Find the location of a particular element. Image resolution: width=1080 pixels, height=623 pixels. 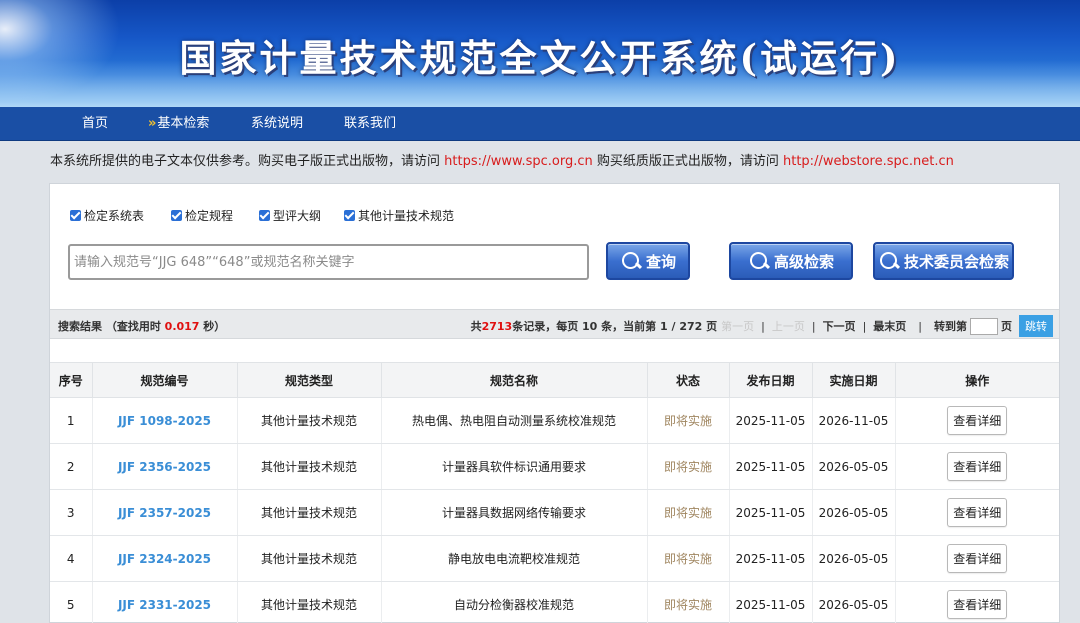

col-header-no: 序号 is located at coordinates (71, 380).